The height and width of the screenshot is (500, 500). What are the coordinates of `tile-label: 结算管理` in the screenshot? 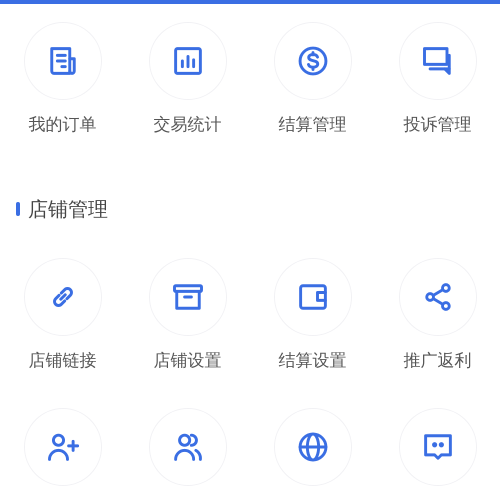 It's located at (312, 125).